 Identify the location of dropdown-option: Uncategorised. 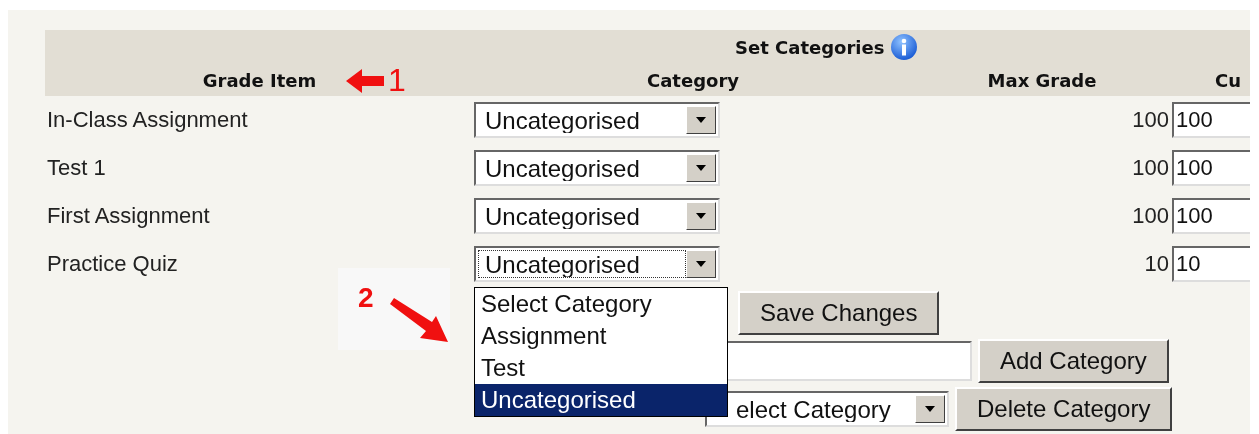
(601, 400).